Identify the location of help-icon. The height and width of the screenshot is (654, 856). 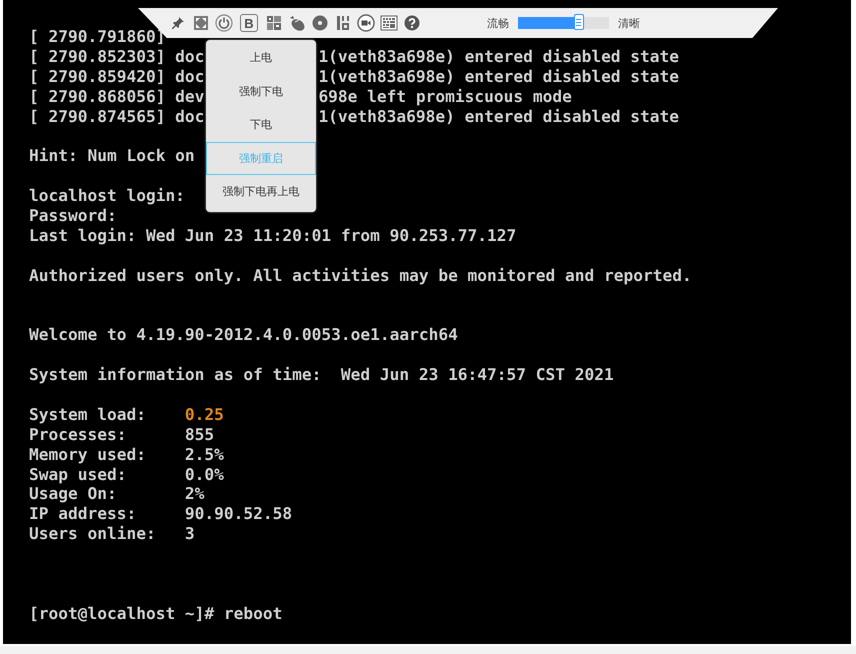
(412, 23).